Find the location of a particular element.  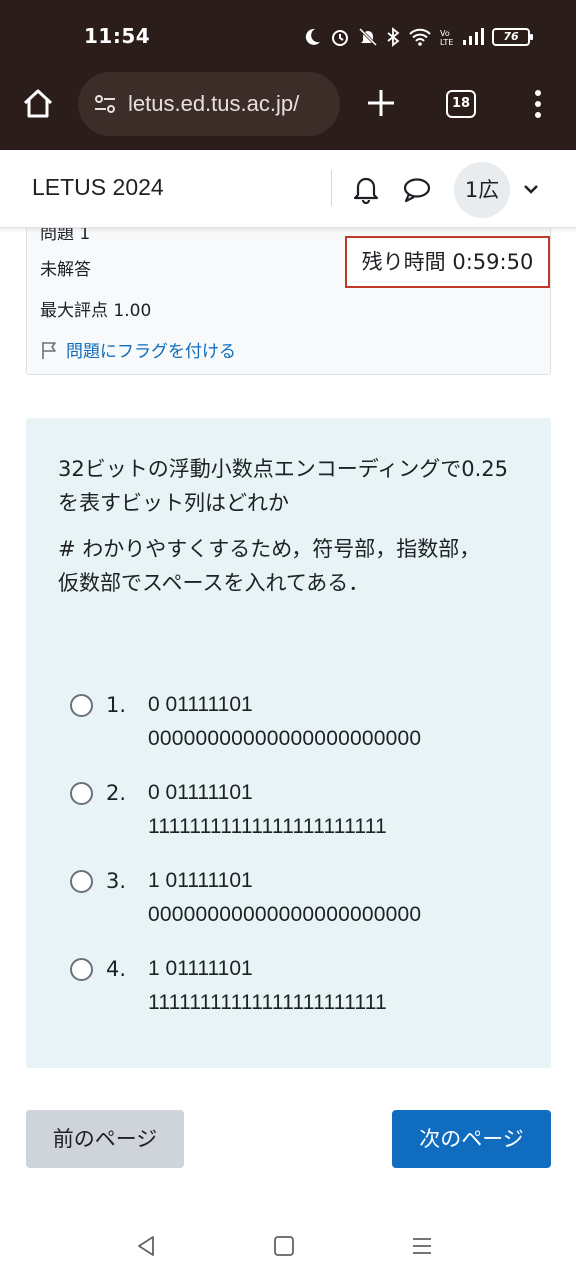

more-vert-icon is located at coordinates (538, 104).